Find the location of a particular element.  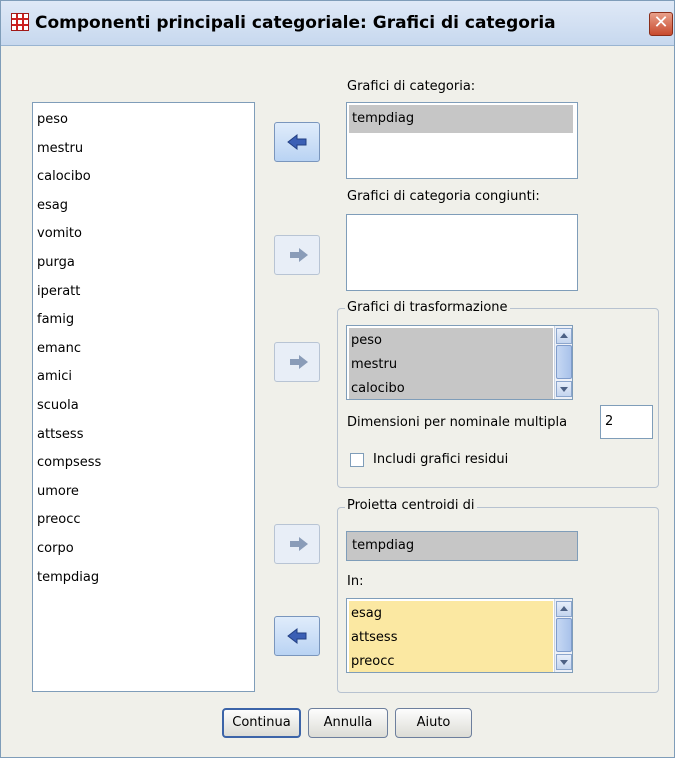

in-list-scrollbar is located at coordinates (563, 635).